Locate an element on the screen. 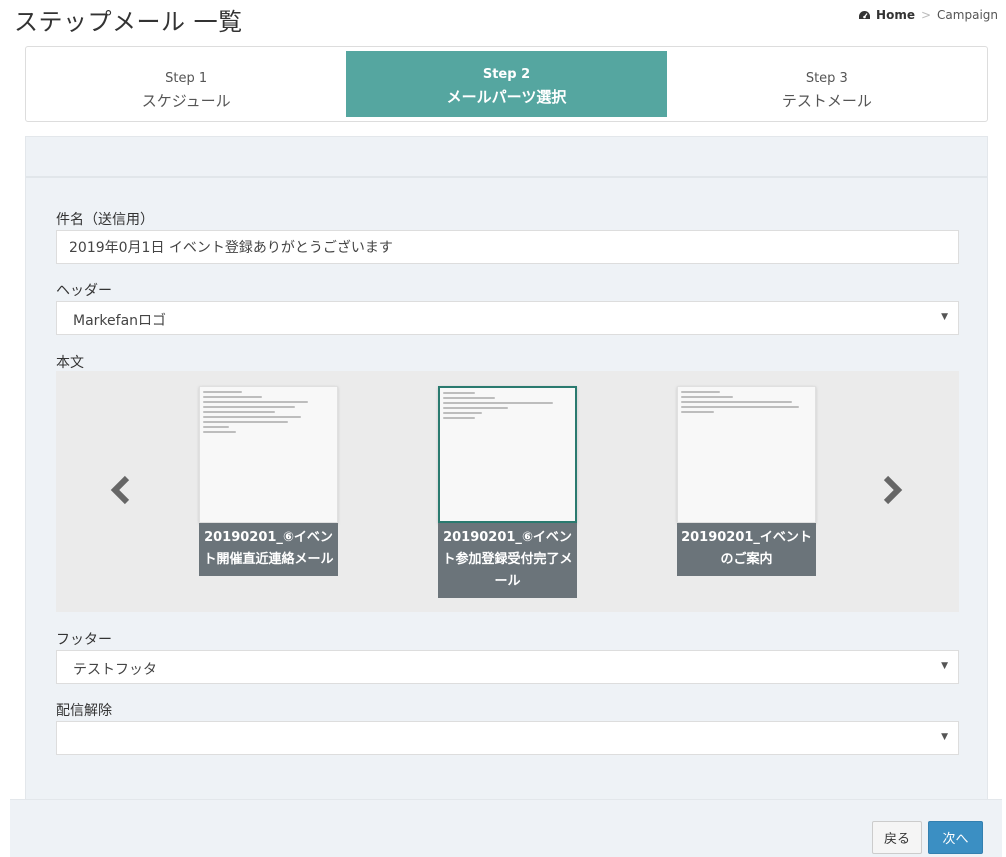 The height and width of the screenshot is (857, 1006). step-3-name: テストメール is located at coordinates (826, 101).